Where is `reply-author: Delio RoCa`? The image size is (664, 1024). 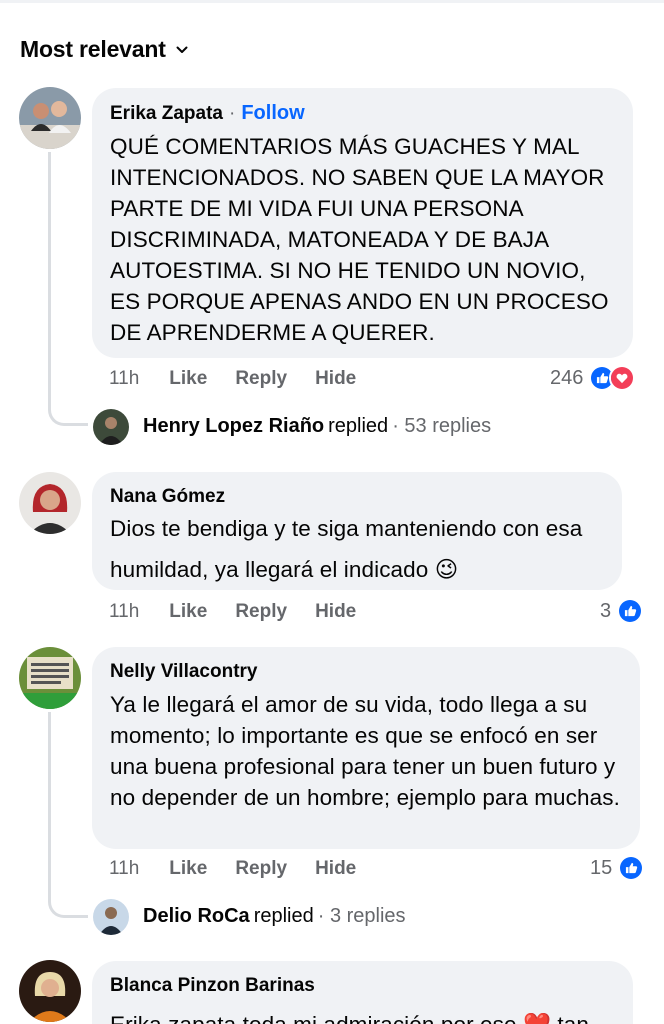
reply-author: Delio RoCa is located at coordinates (196, 916).